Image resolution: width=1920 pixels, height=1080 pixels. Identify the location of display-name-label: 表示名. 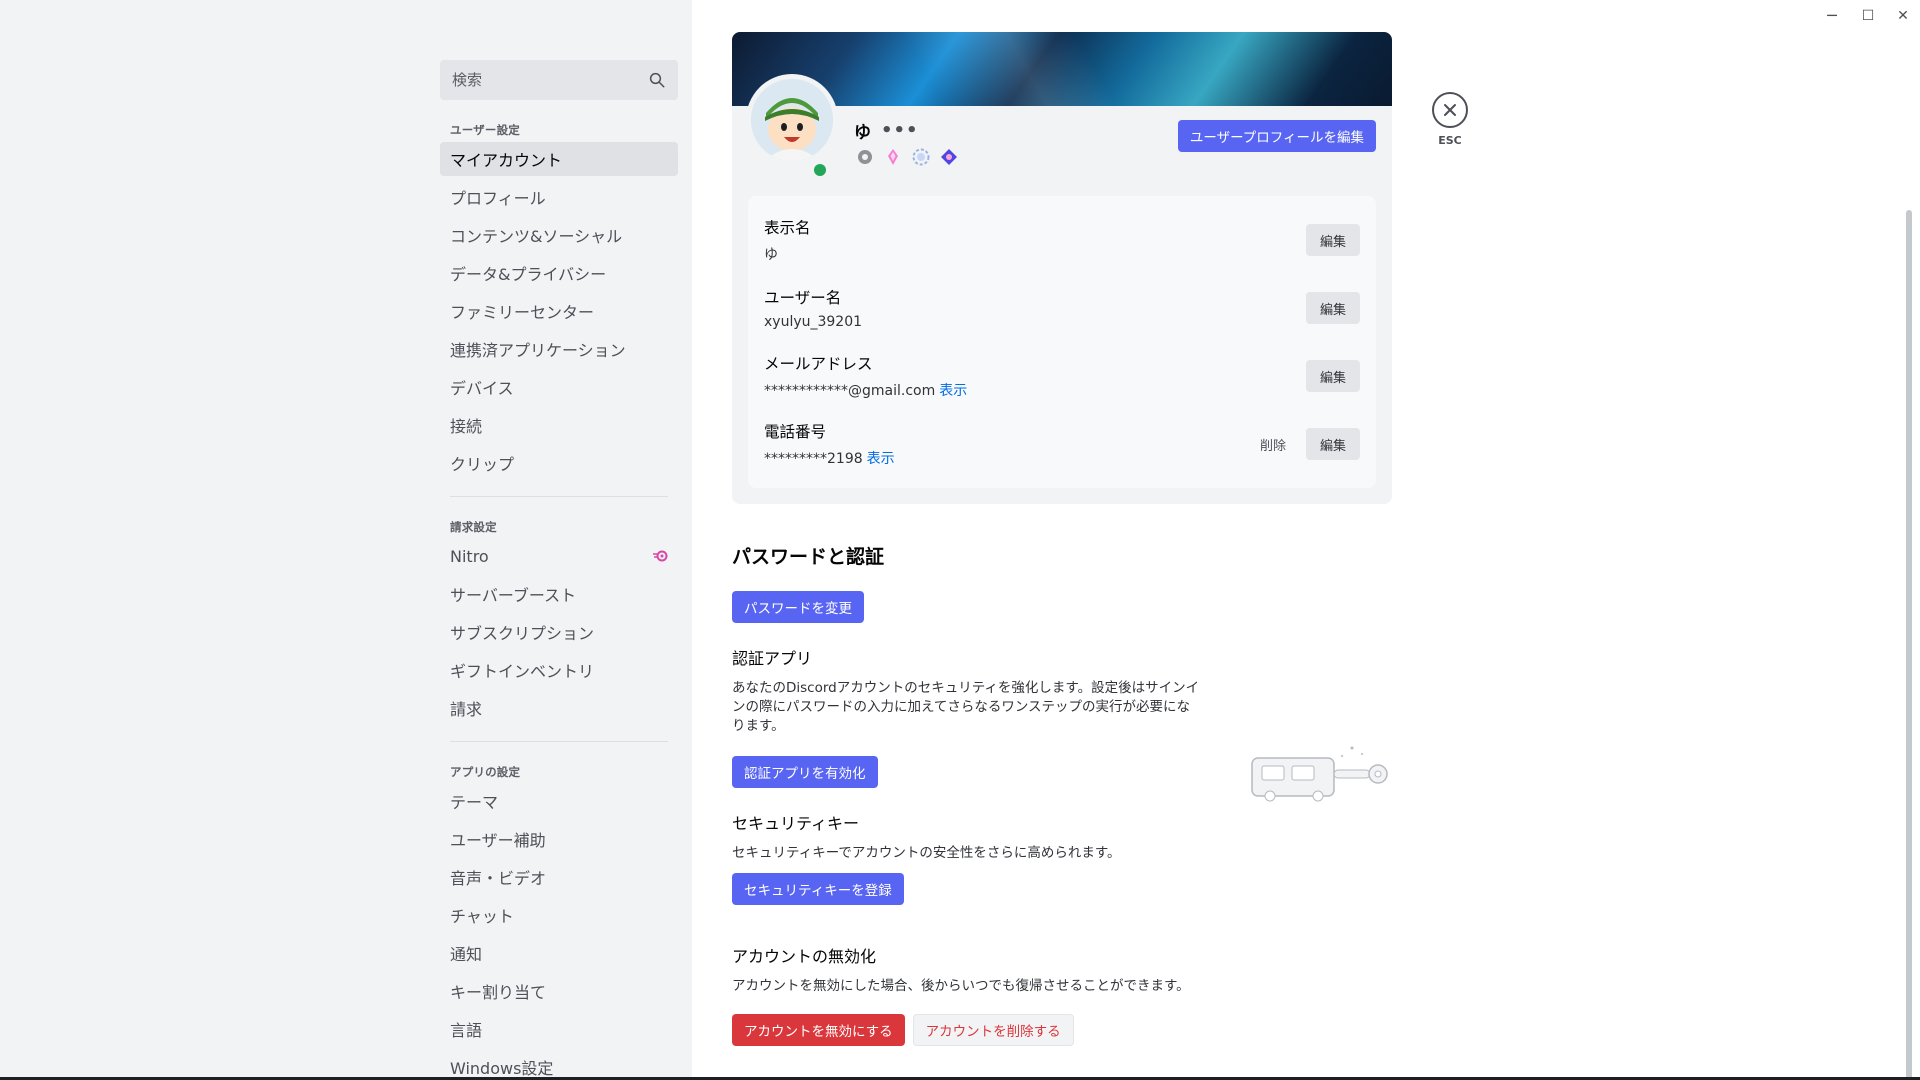
(787, 228).